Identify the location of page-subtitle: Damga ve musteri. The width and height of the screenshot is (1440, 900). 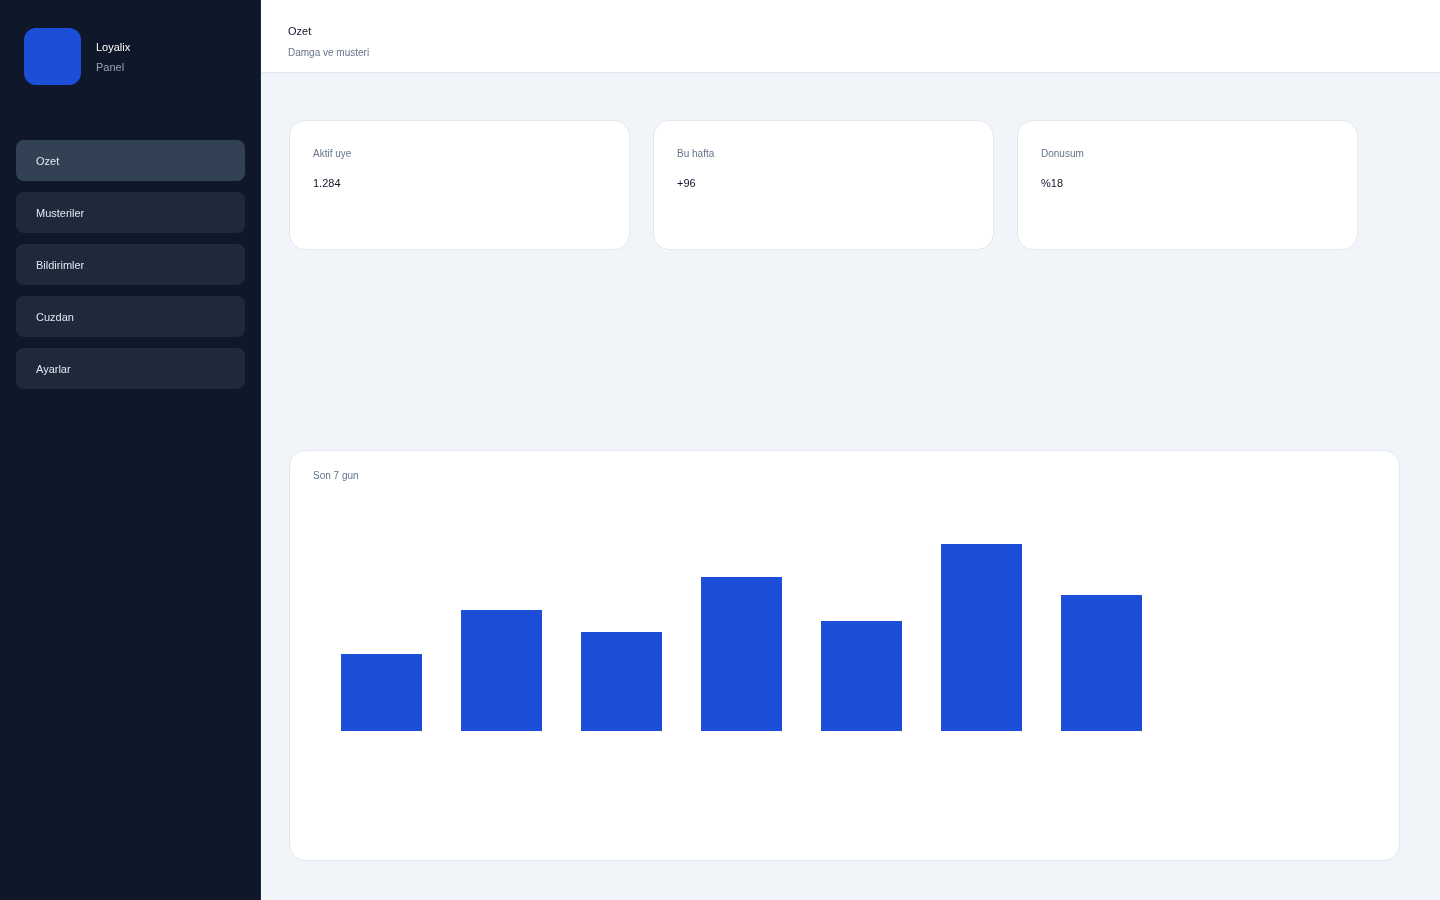
(329, 52).